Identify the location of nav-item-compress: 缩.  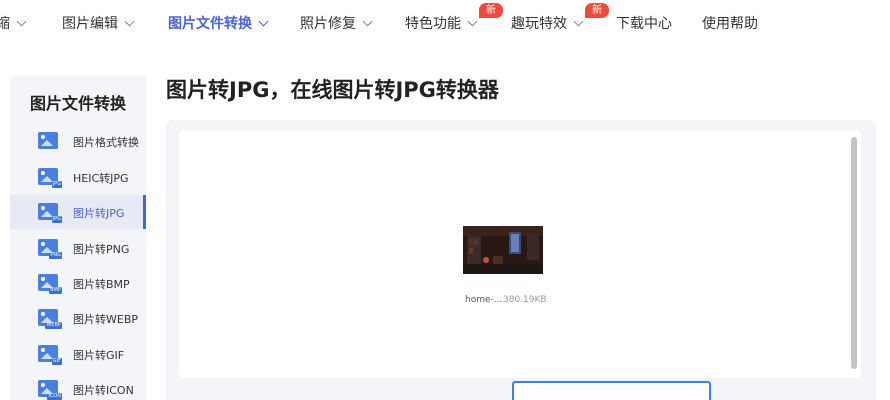
(13, 23).